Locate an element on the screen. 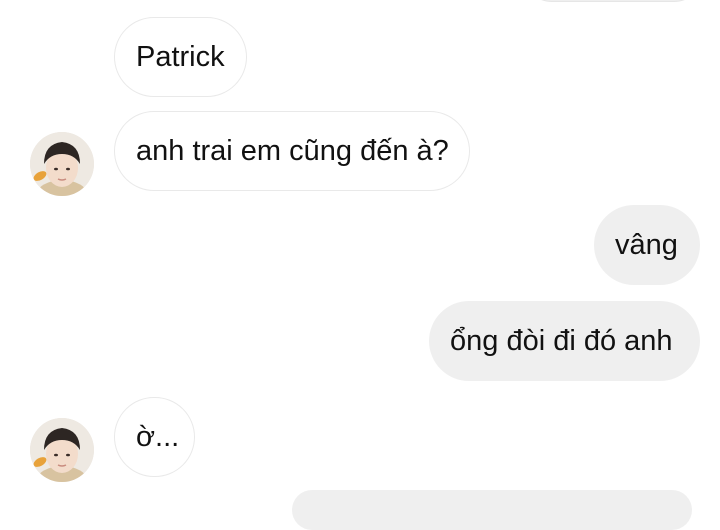  message-text: ổng đòi đi đó anh is located at coordinates (561, 340).